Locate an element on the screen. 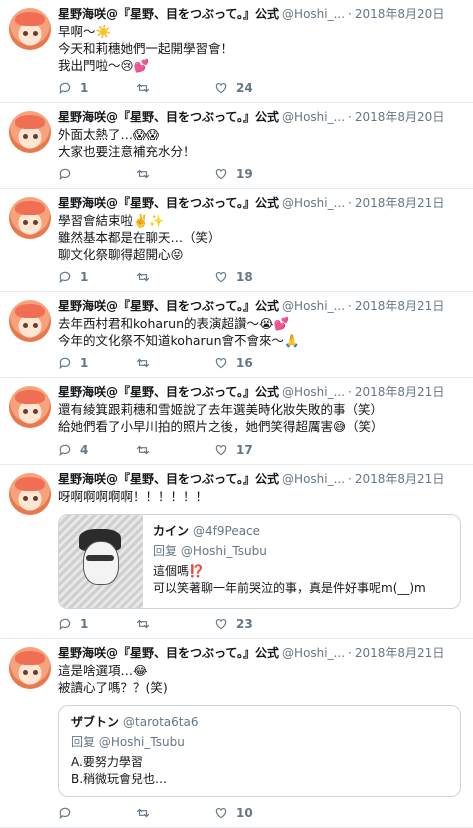  like-count: 24 is located at coordinates (244, 88).